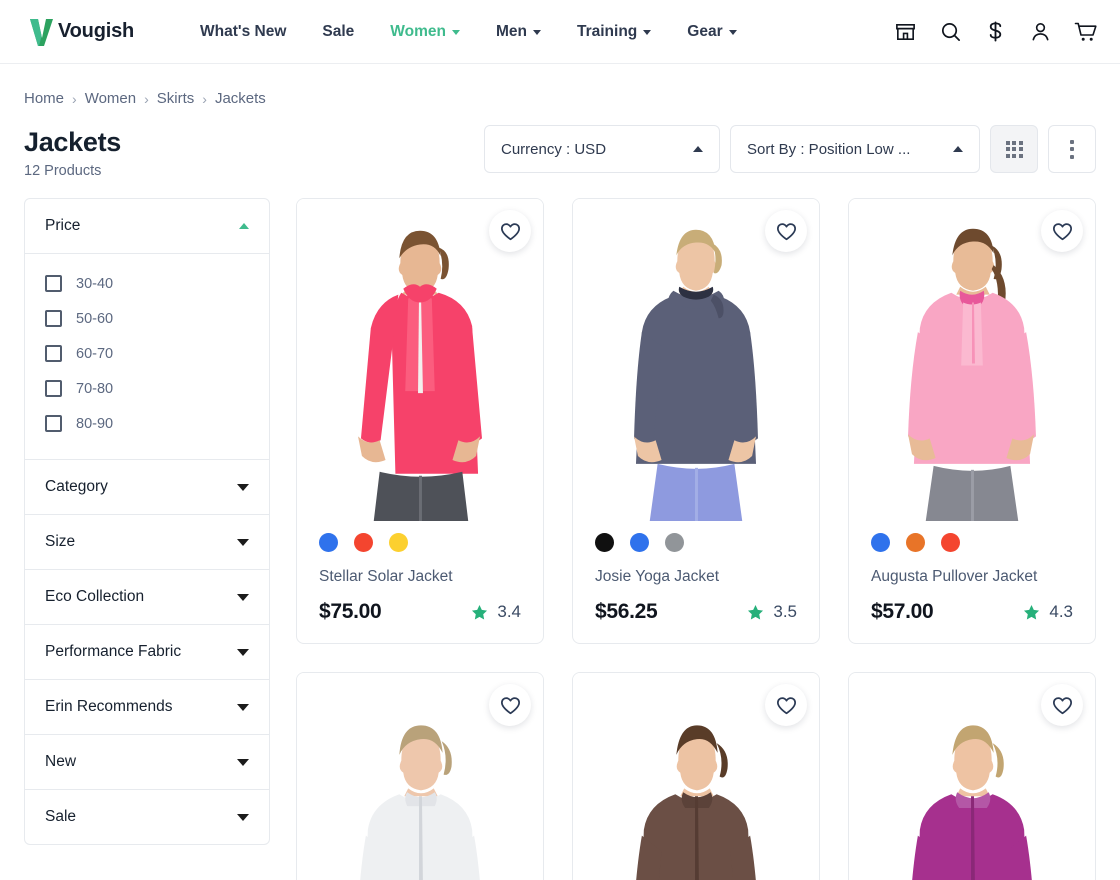 The width and height of the screenshot is (1120, 880). What do you see at coordinates (61, 761) in the screenshot?
I see `filter-title: New` at bounding box center [61, 761].